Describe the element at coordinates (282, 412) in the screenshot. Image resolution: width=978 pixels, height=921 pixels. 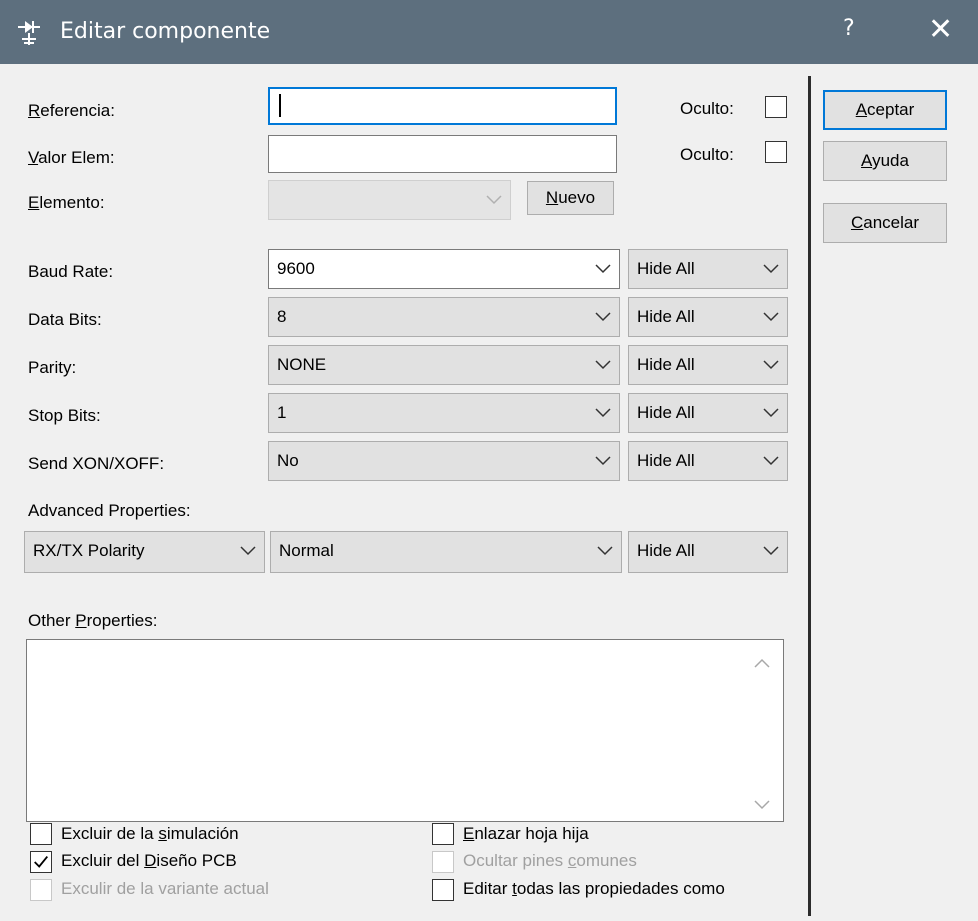
I see `property-value: 1` at that location.